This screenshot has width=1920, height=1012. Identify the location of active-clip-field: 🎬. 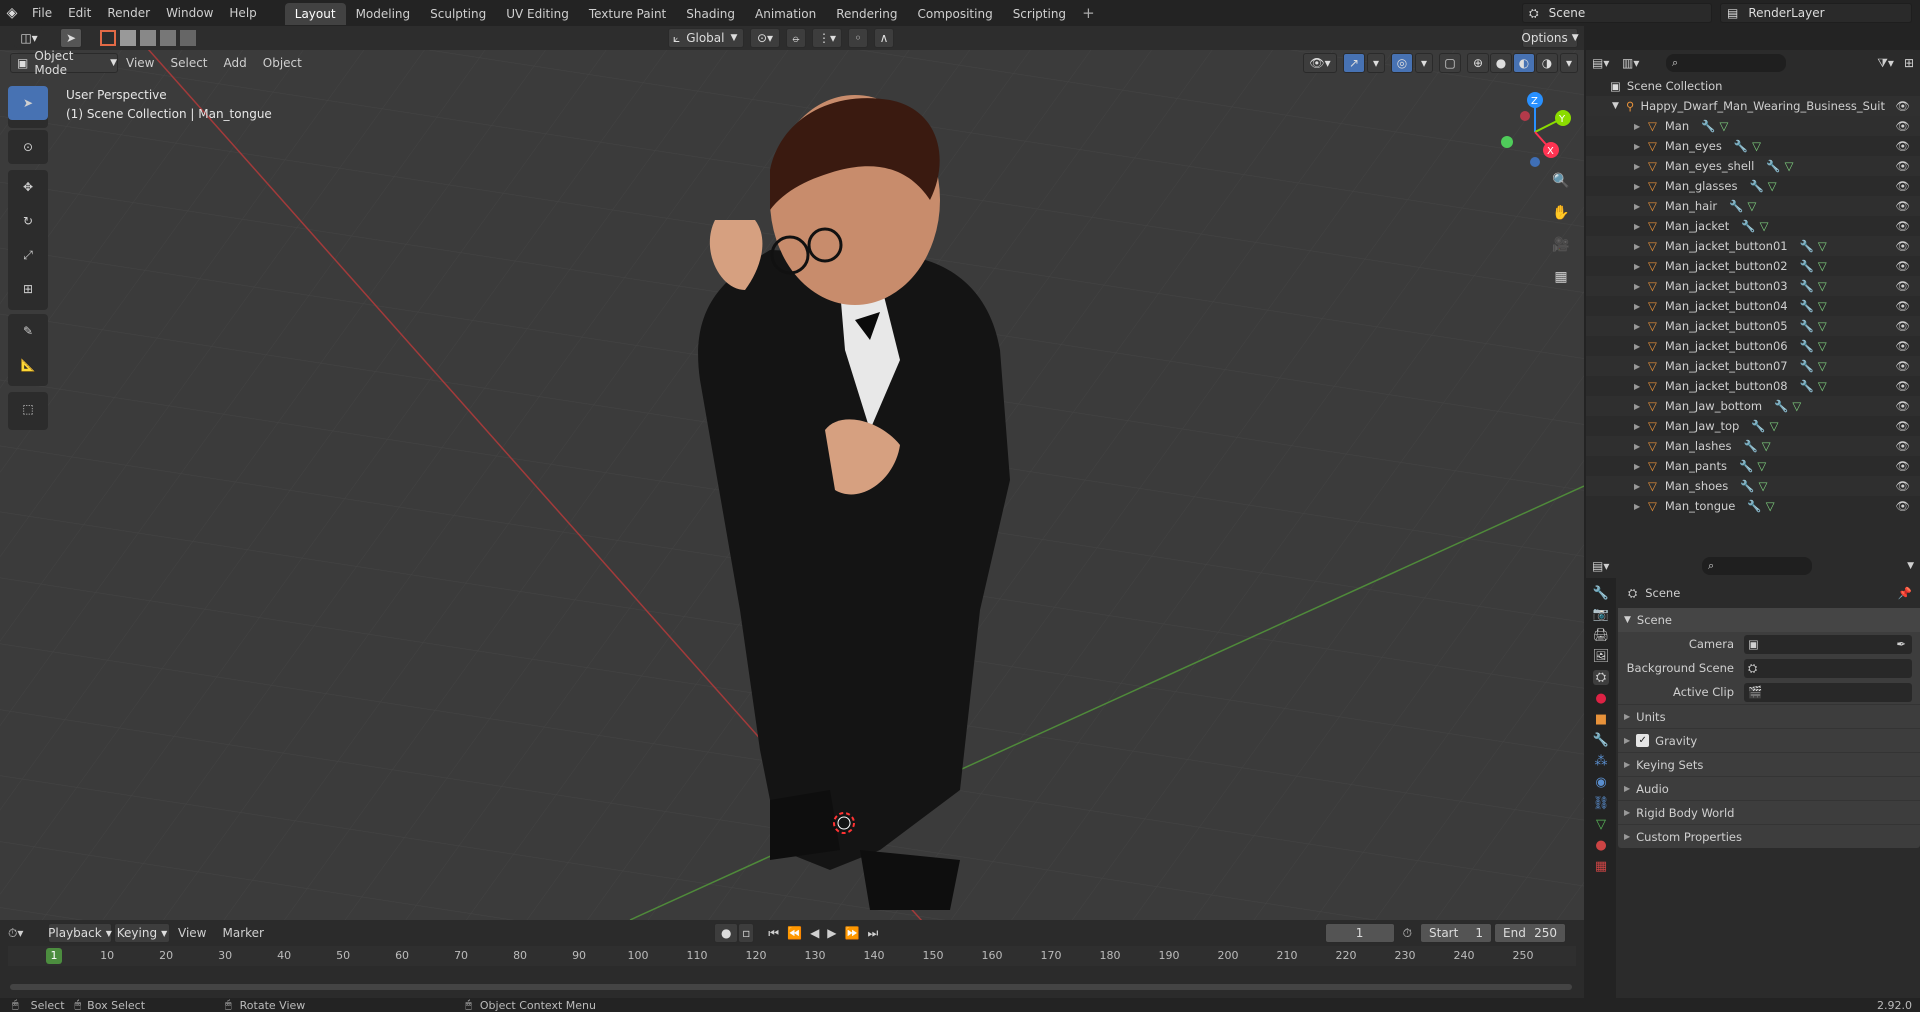
(1828, 692).